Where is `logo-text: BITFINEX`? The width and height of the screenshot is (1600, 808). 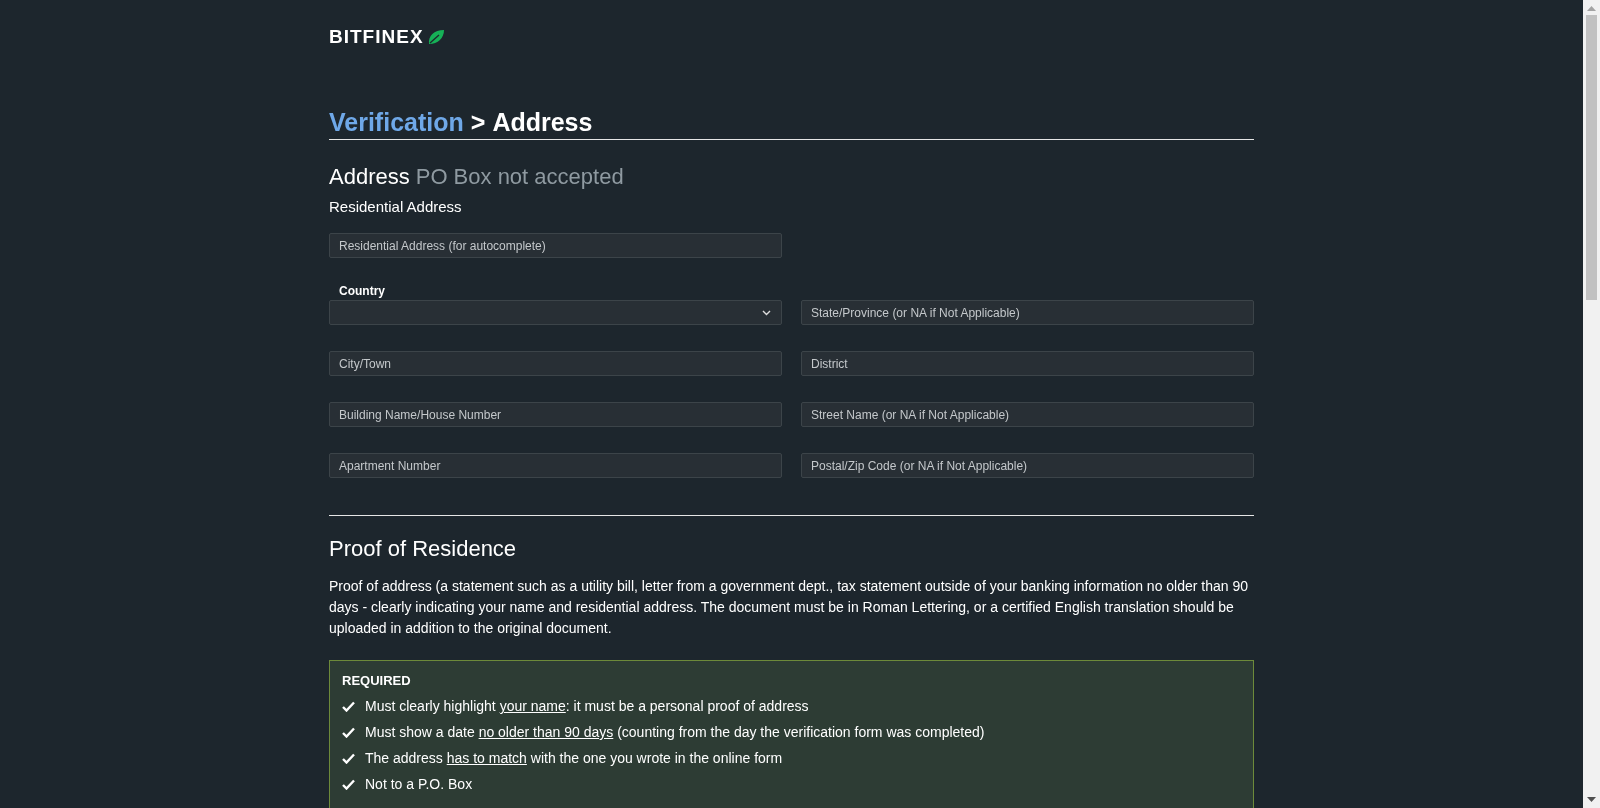
logo-text: BITFINEX is located at coordinates (376, 37).